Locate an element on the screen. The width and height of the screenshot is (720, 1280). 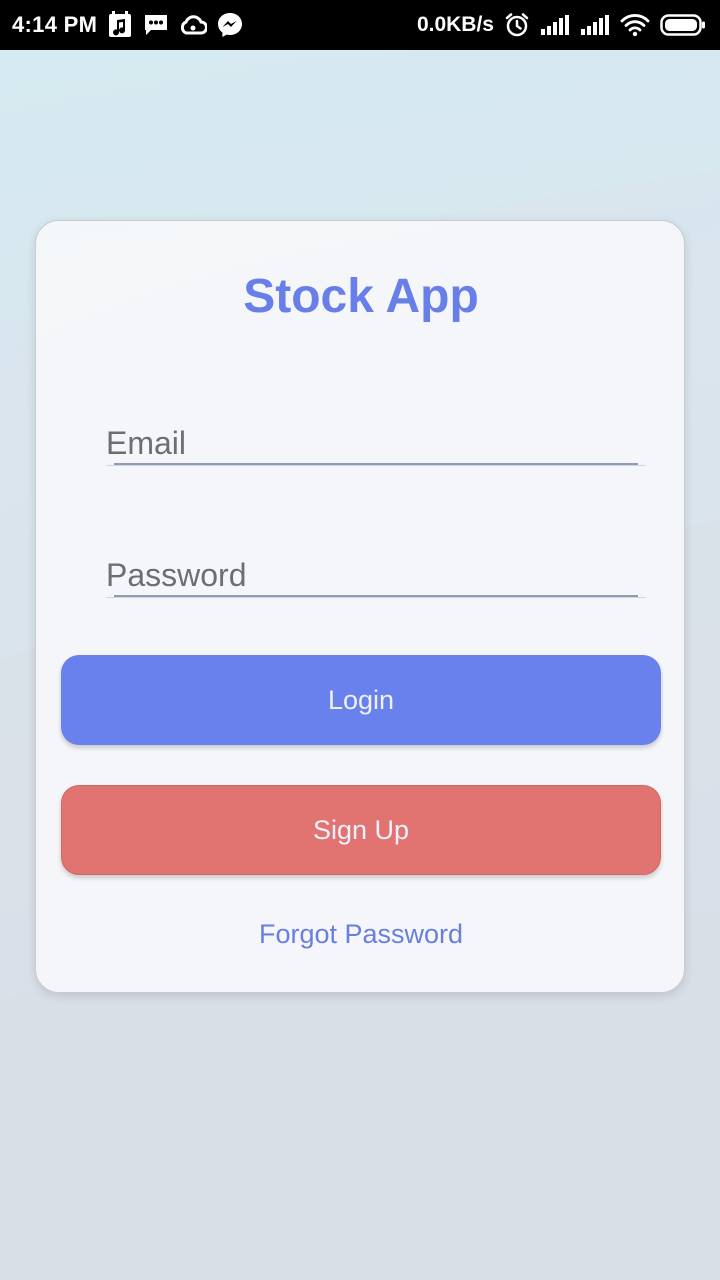
cloud-icon is located at coordinates (193, 25).